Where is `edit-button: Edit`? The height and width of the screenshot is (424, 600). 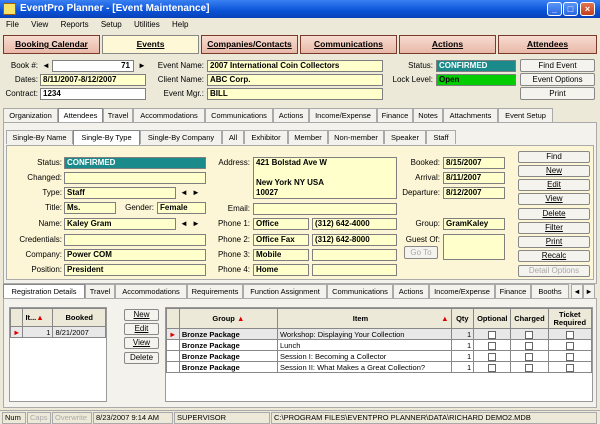
edit-button: Edit is located at coordinates (554, 185).